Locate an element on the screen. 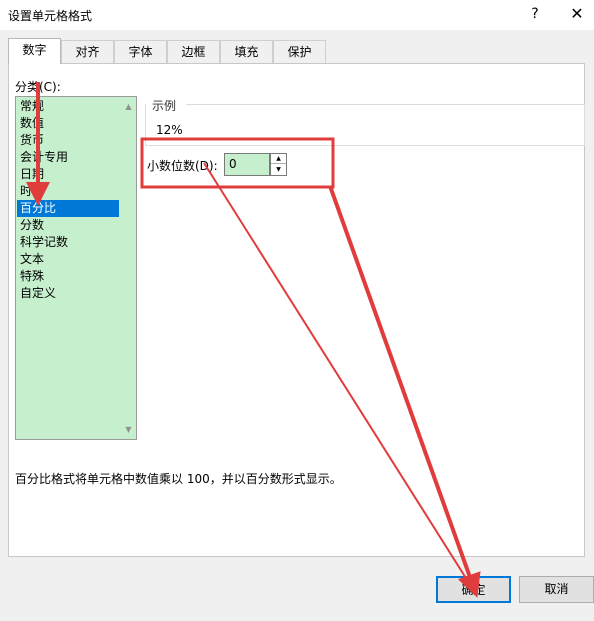 The width and height of the screenshot is (594, 621). tab-number: 数字 is located at coordinates (34, 51).